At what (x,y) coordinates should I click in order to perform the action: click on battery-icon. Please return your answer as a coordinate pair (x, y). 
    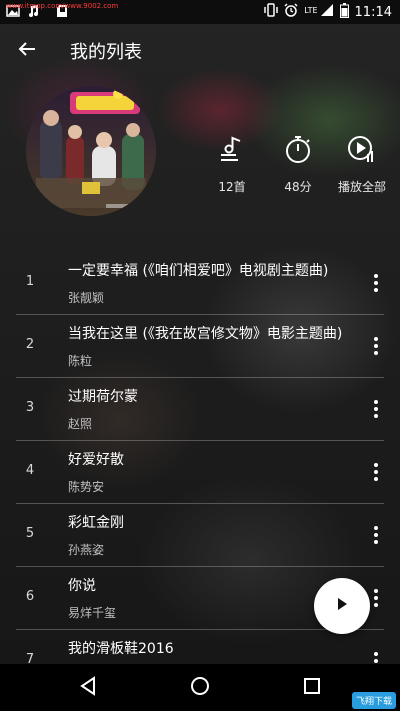
    Looking at the image, I should click on (344, 12).